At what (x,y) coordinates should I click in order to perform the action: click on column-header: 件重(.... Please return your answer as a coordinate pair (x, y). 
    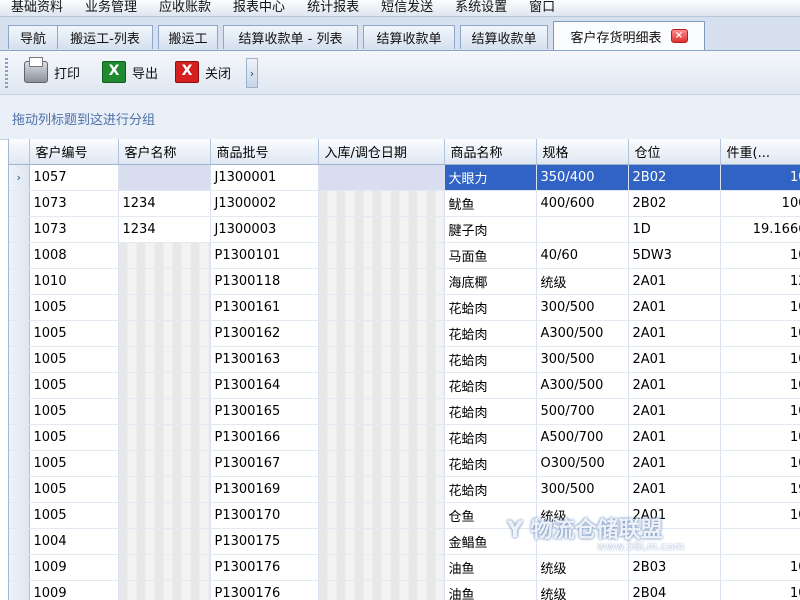
    Looking at the image, I should click on (760, 152).